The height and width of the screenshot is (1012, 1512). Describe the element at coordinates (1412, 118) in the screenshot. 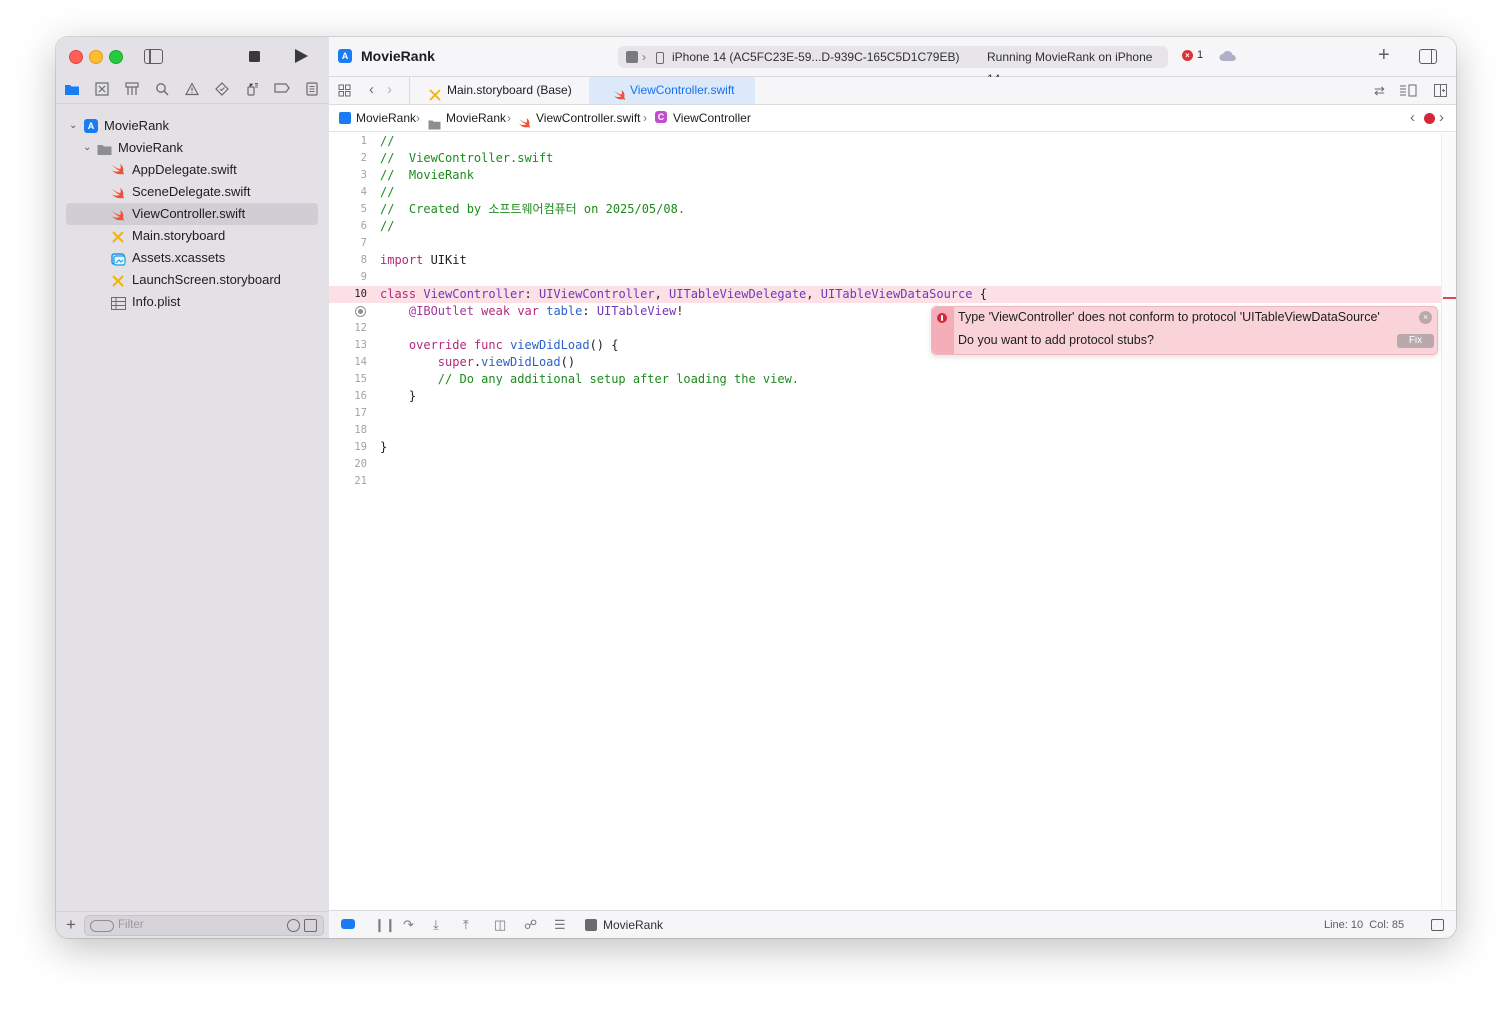

I see `previous-issue-icon: ‹` at that location.